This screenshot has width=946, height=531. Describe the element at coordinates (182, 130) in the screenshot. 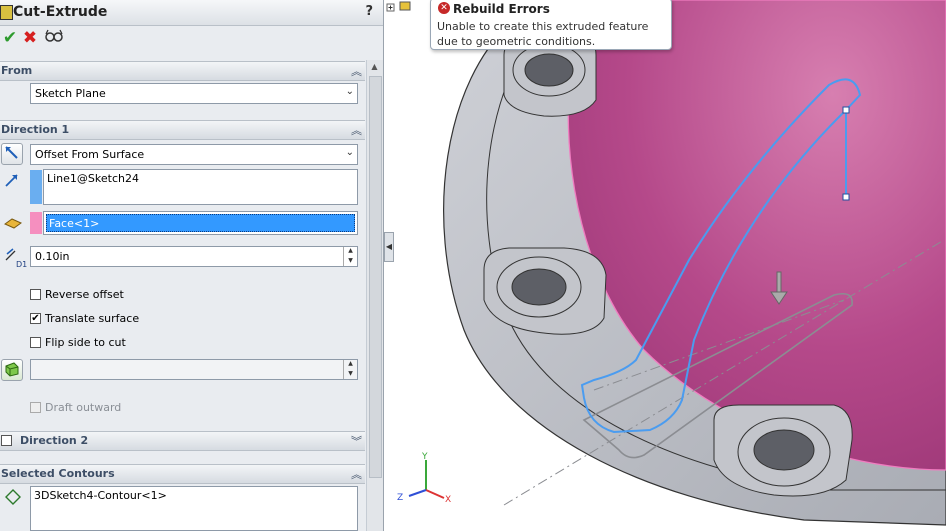

I see `section-direction1-header: Direction 1 ︽` at that location.